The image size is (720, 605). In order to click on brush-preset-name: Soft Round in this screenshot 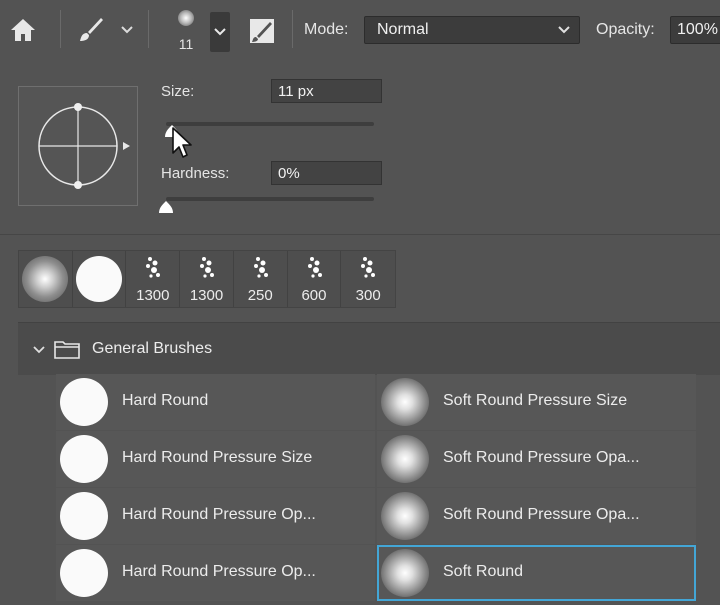, I will do `click(483, 571)`.